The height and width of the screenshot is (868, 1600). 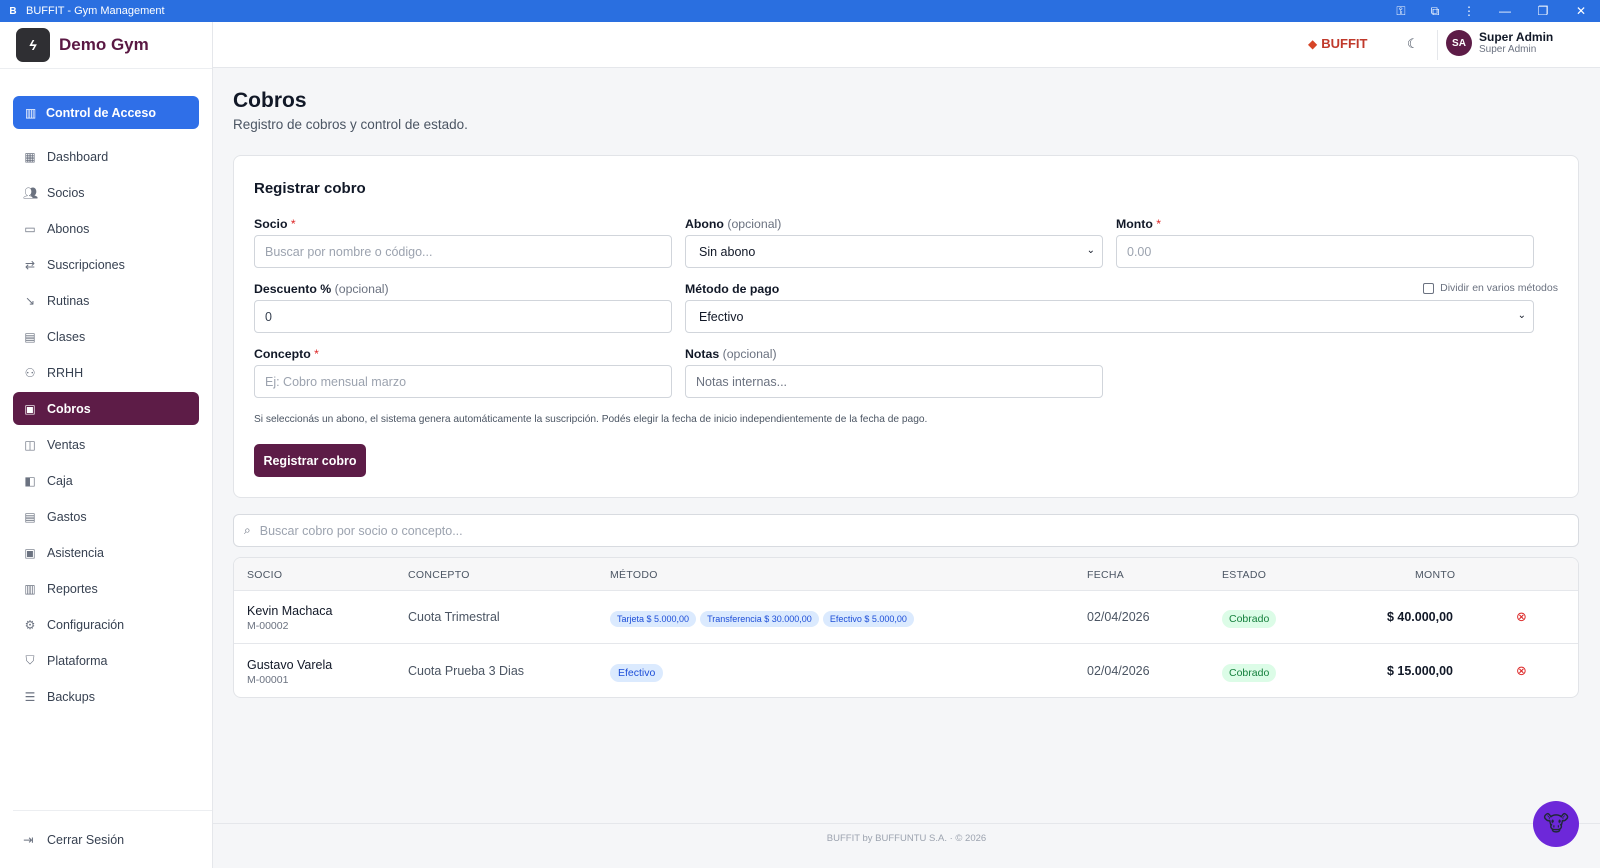 What do you see at coordinates (106, 480) in the screenshot?
I see `sidebar-item-caja: ◧ Caja` at bounding box center [106, 480].